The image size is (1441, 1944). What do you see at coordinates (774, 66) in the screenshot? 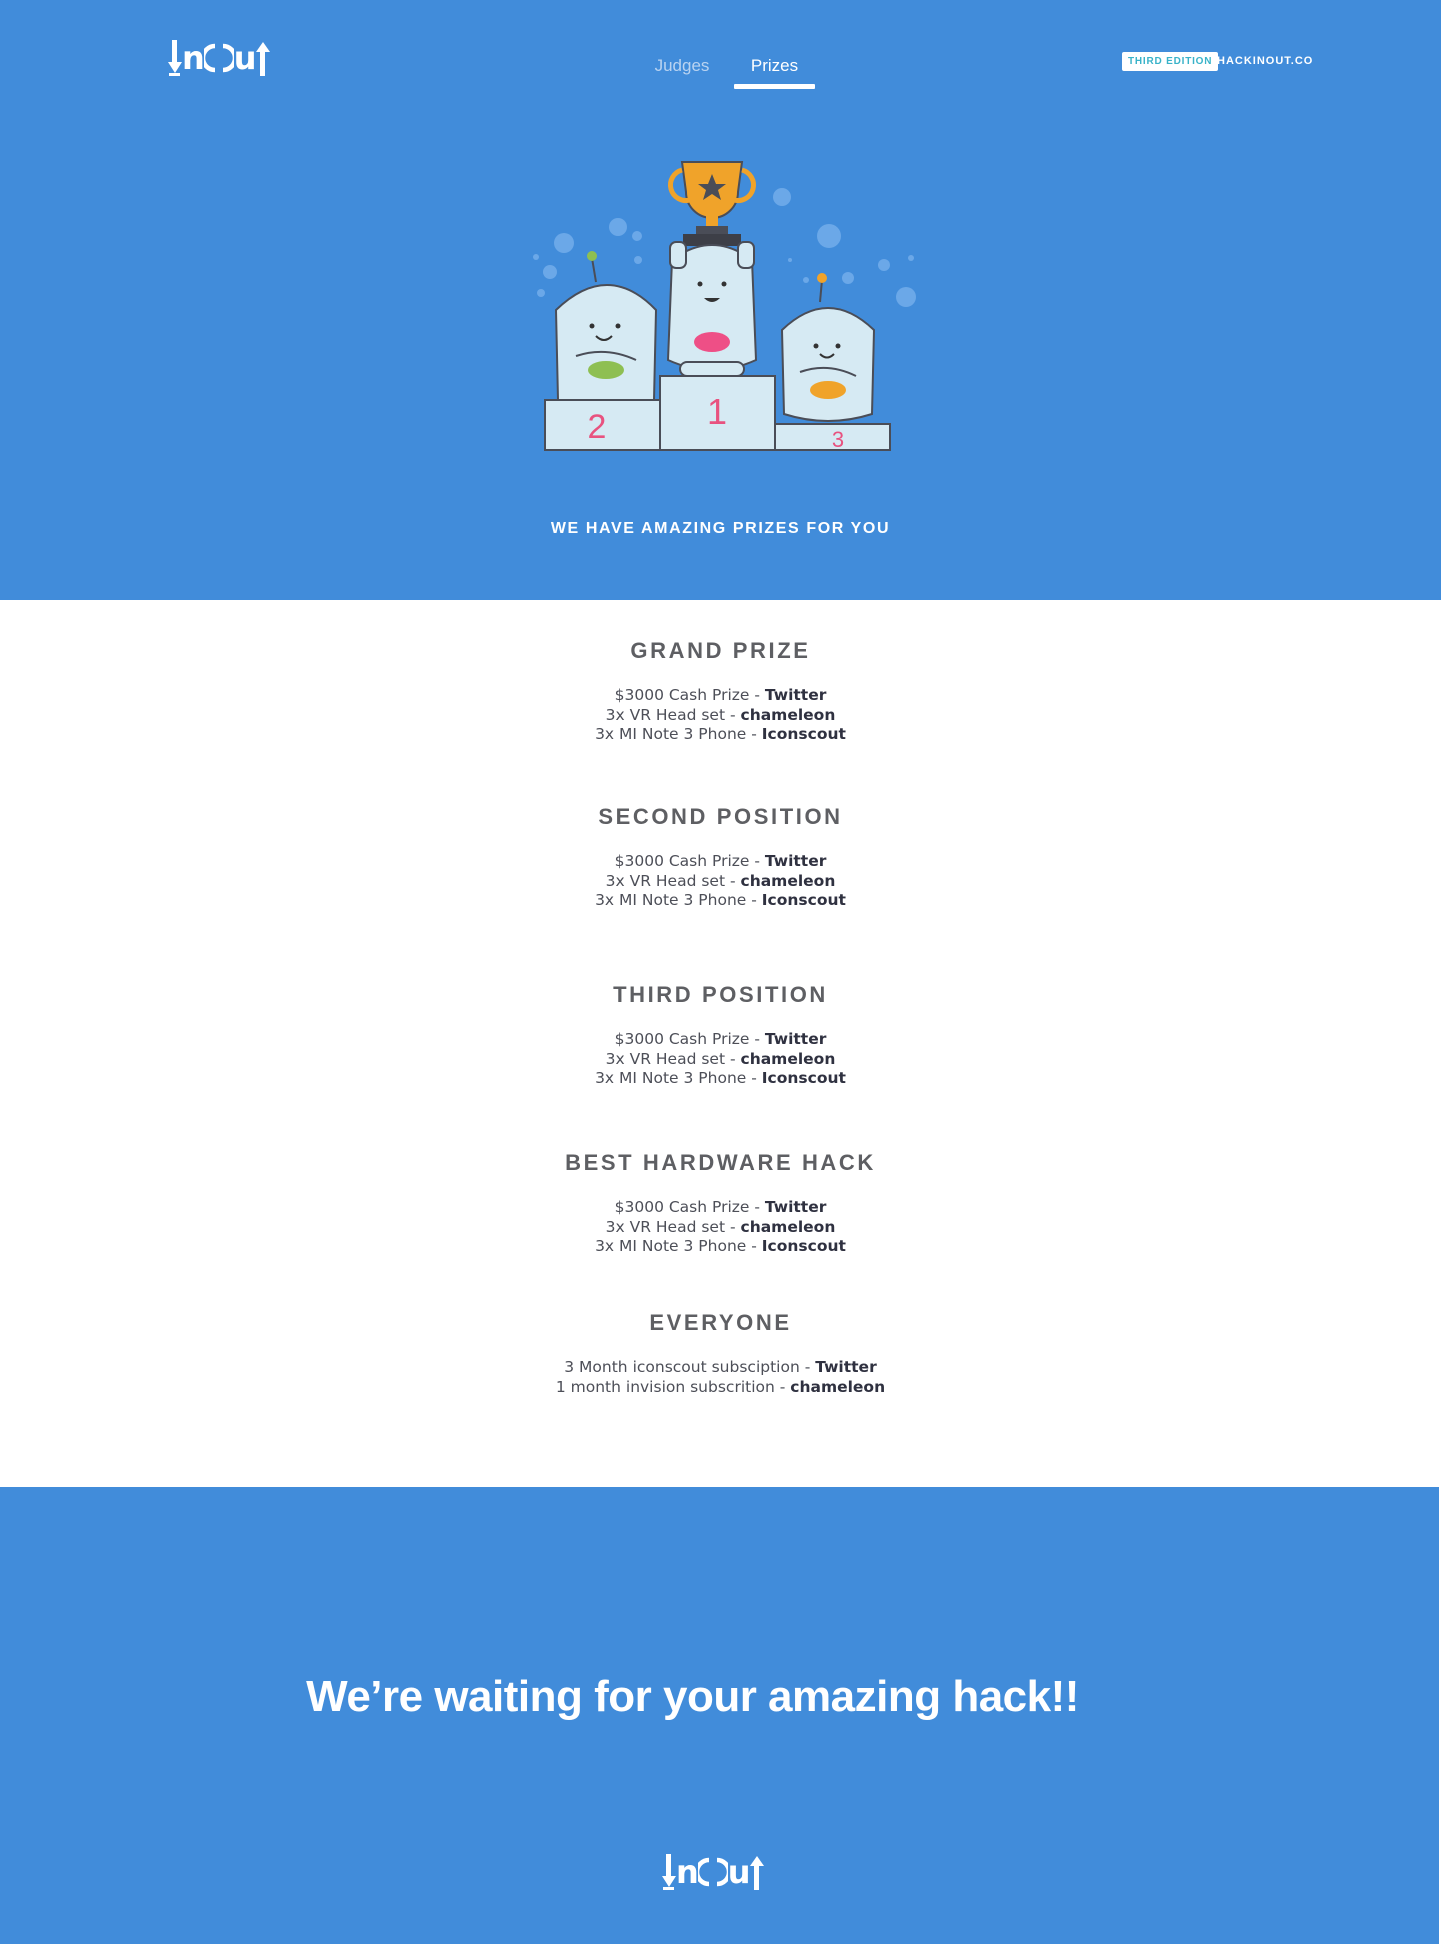
I see `nav-prizes: Prizes` at bounding box center [774, 66].